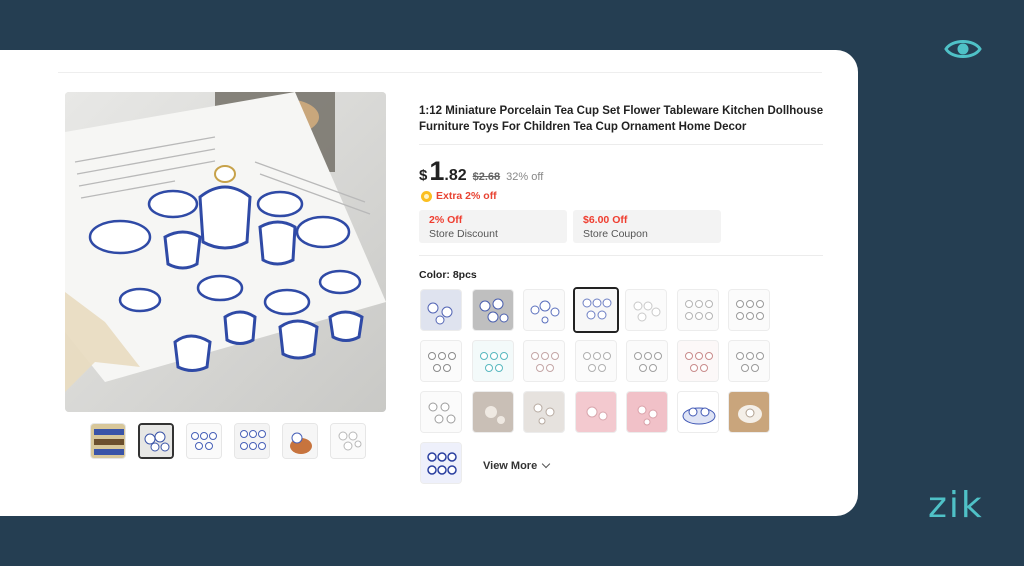 The image size is (1024, 566). What do you see at coordinates (455, 175) in the screenshot?
I see `price-decimal: .82` at bounding box center [455, 175].